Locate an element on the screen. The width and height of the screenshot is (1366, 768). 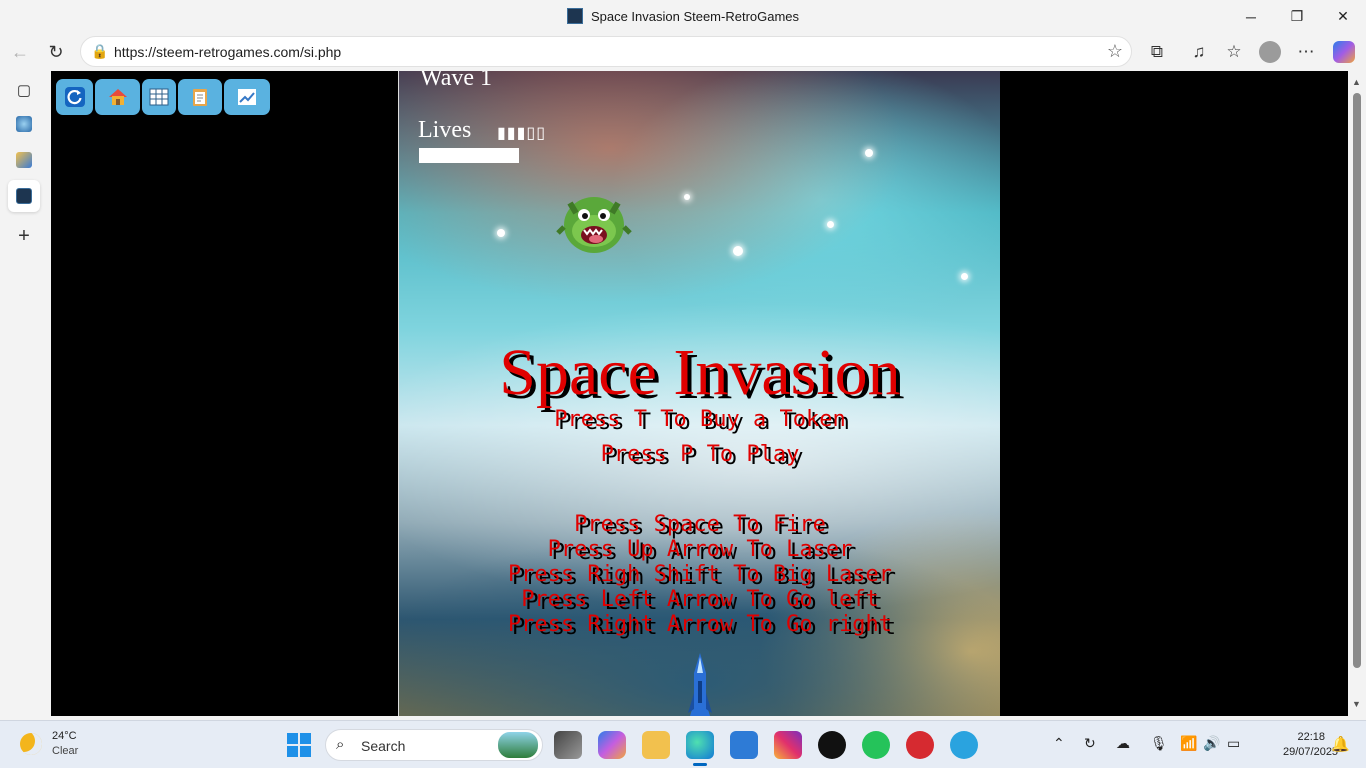
address-bar: 🔒 https://steem-retrogames.com/si.php ☆ is located at coordinates (606, 51).